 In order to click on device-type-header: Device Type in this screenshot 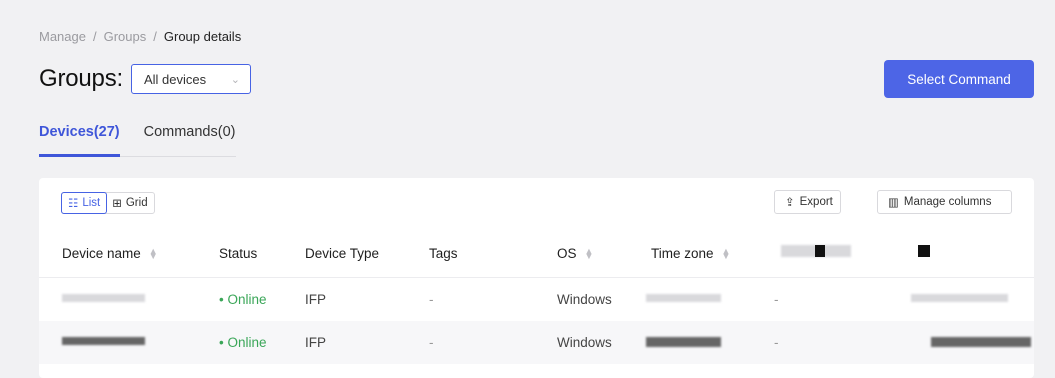, I will do `click(342, 253)`.